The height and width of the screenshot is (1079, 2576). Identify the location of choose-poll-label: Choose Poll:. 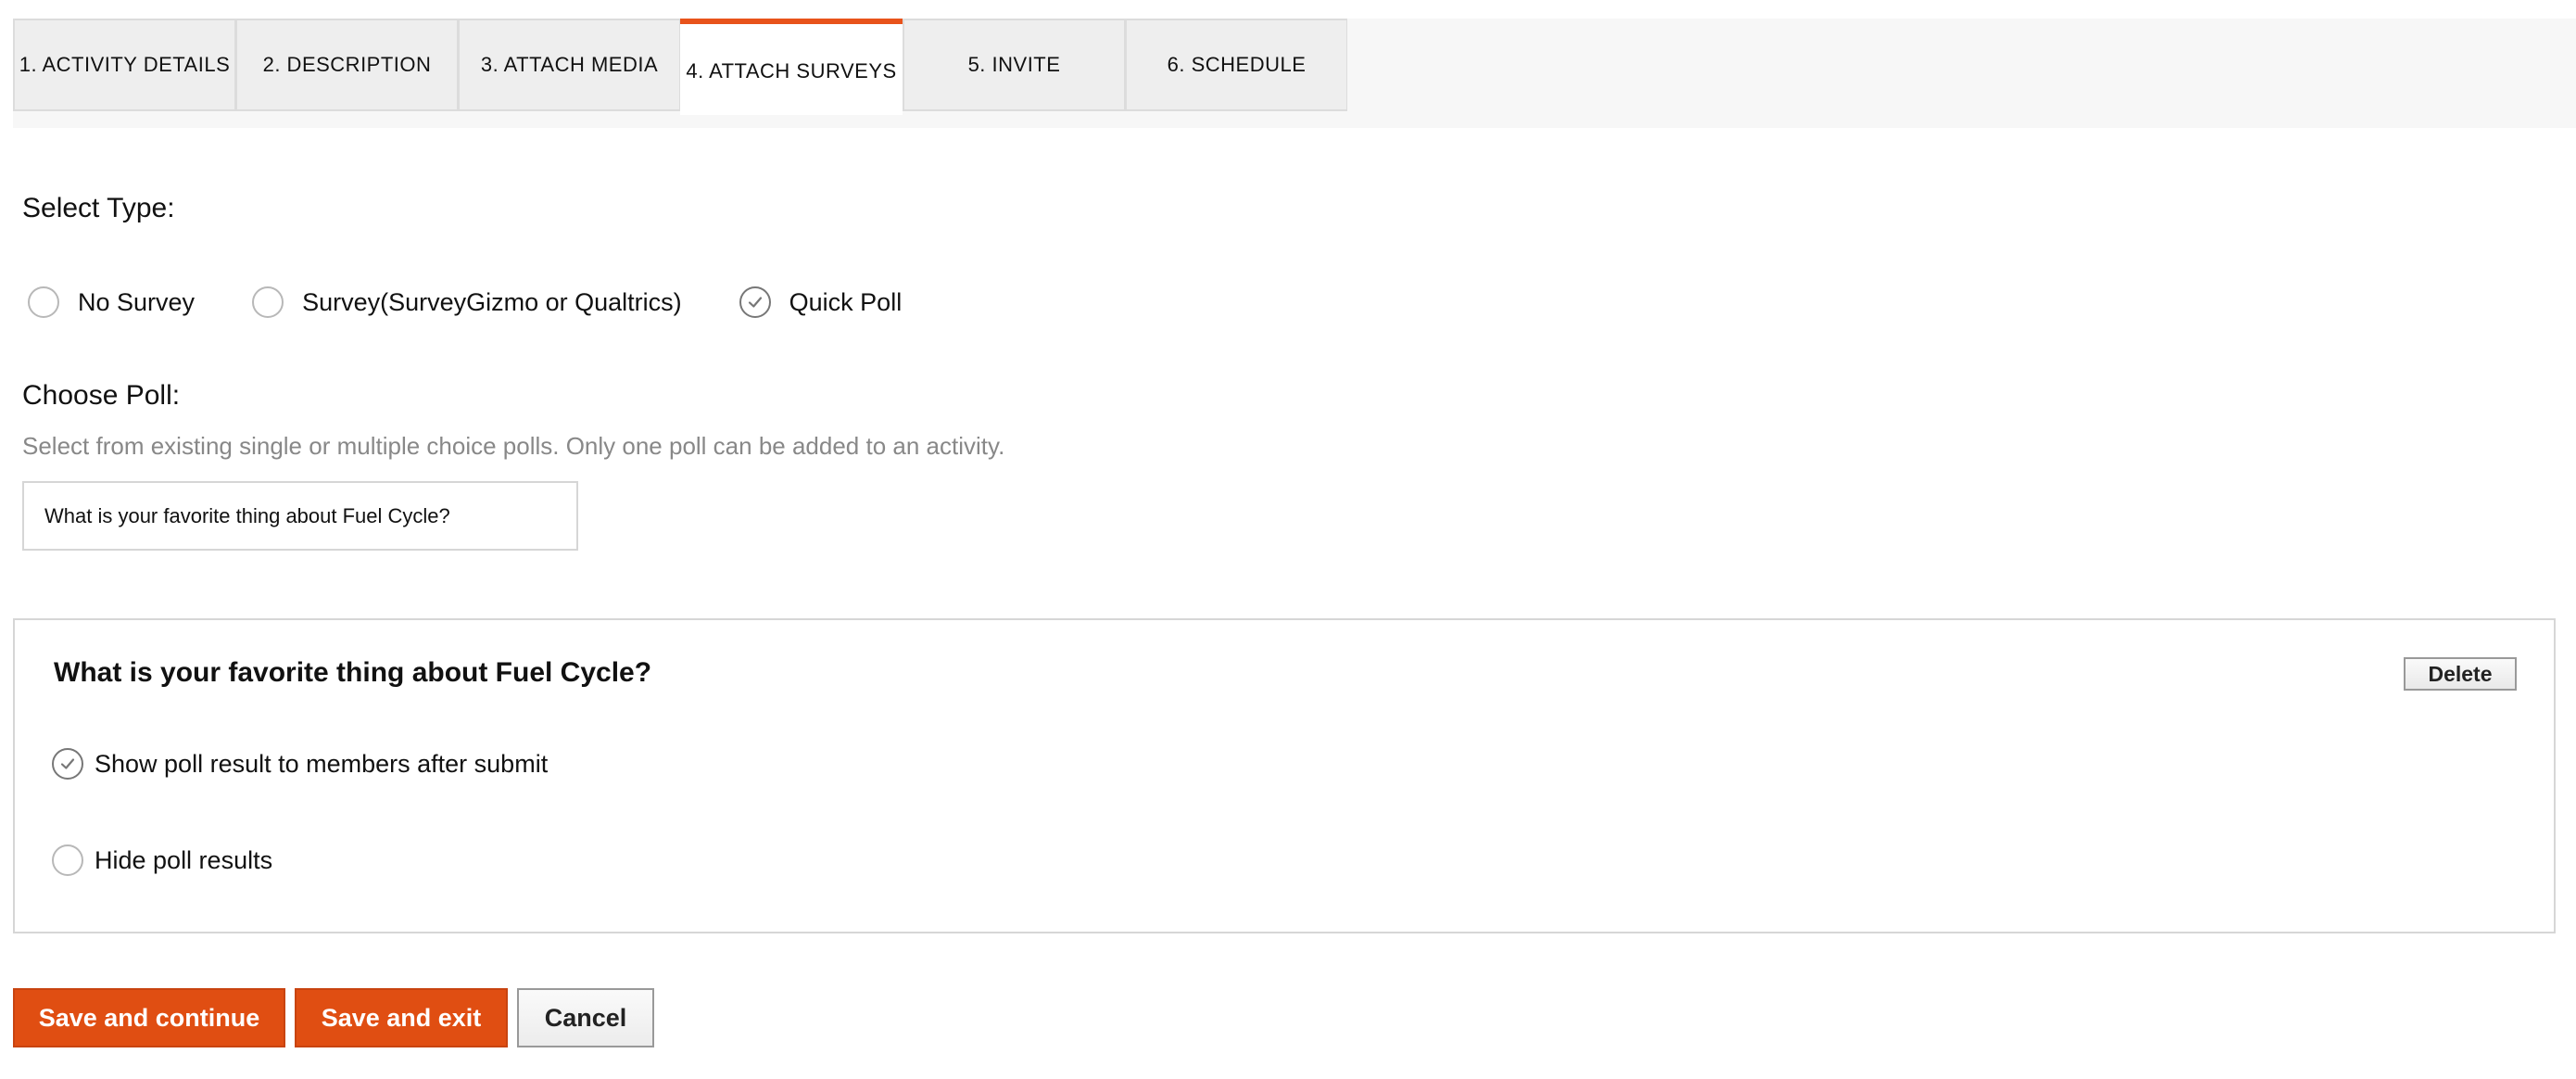
(101, 396).